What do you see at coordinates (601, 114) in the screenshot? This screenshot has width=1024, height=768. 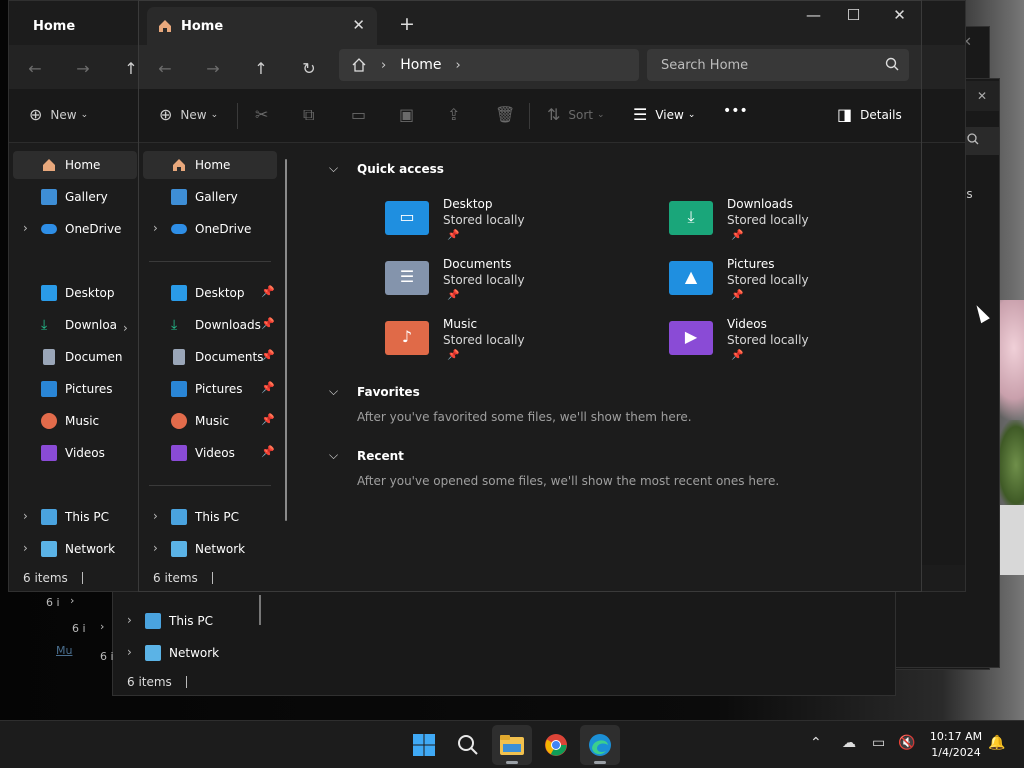 I see `chevron-down-icon: ⌄` at bounding box center [601, 114].